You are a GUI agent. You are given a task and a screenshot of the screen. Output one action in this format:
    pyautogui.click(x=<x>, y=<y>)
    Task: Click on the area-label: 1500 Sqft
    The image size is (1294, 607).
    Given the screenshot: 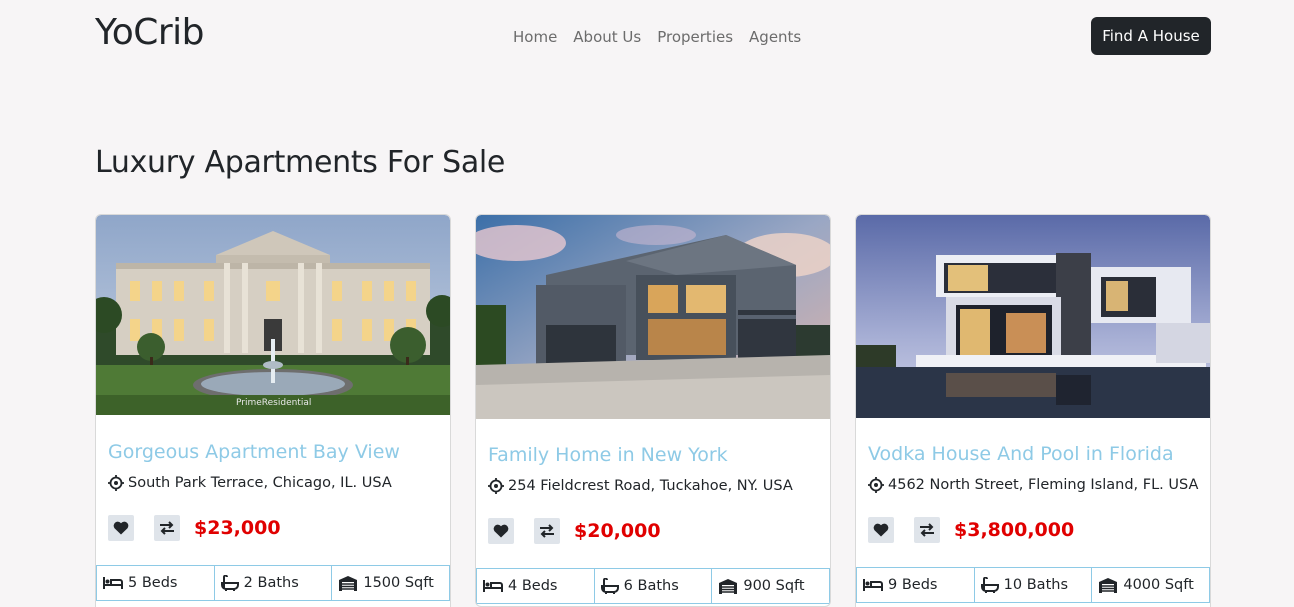 What is the action you would take?
    pyautogui.click(x=398, y=583)
    